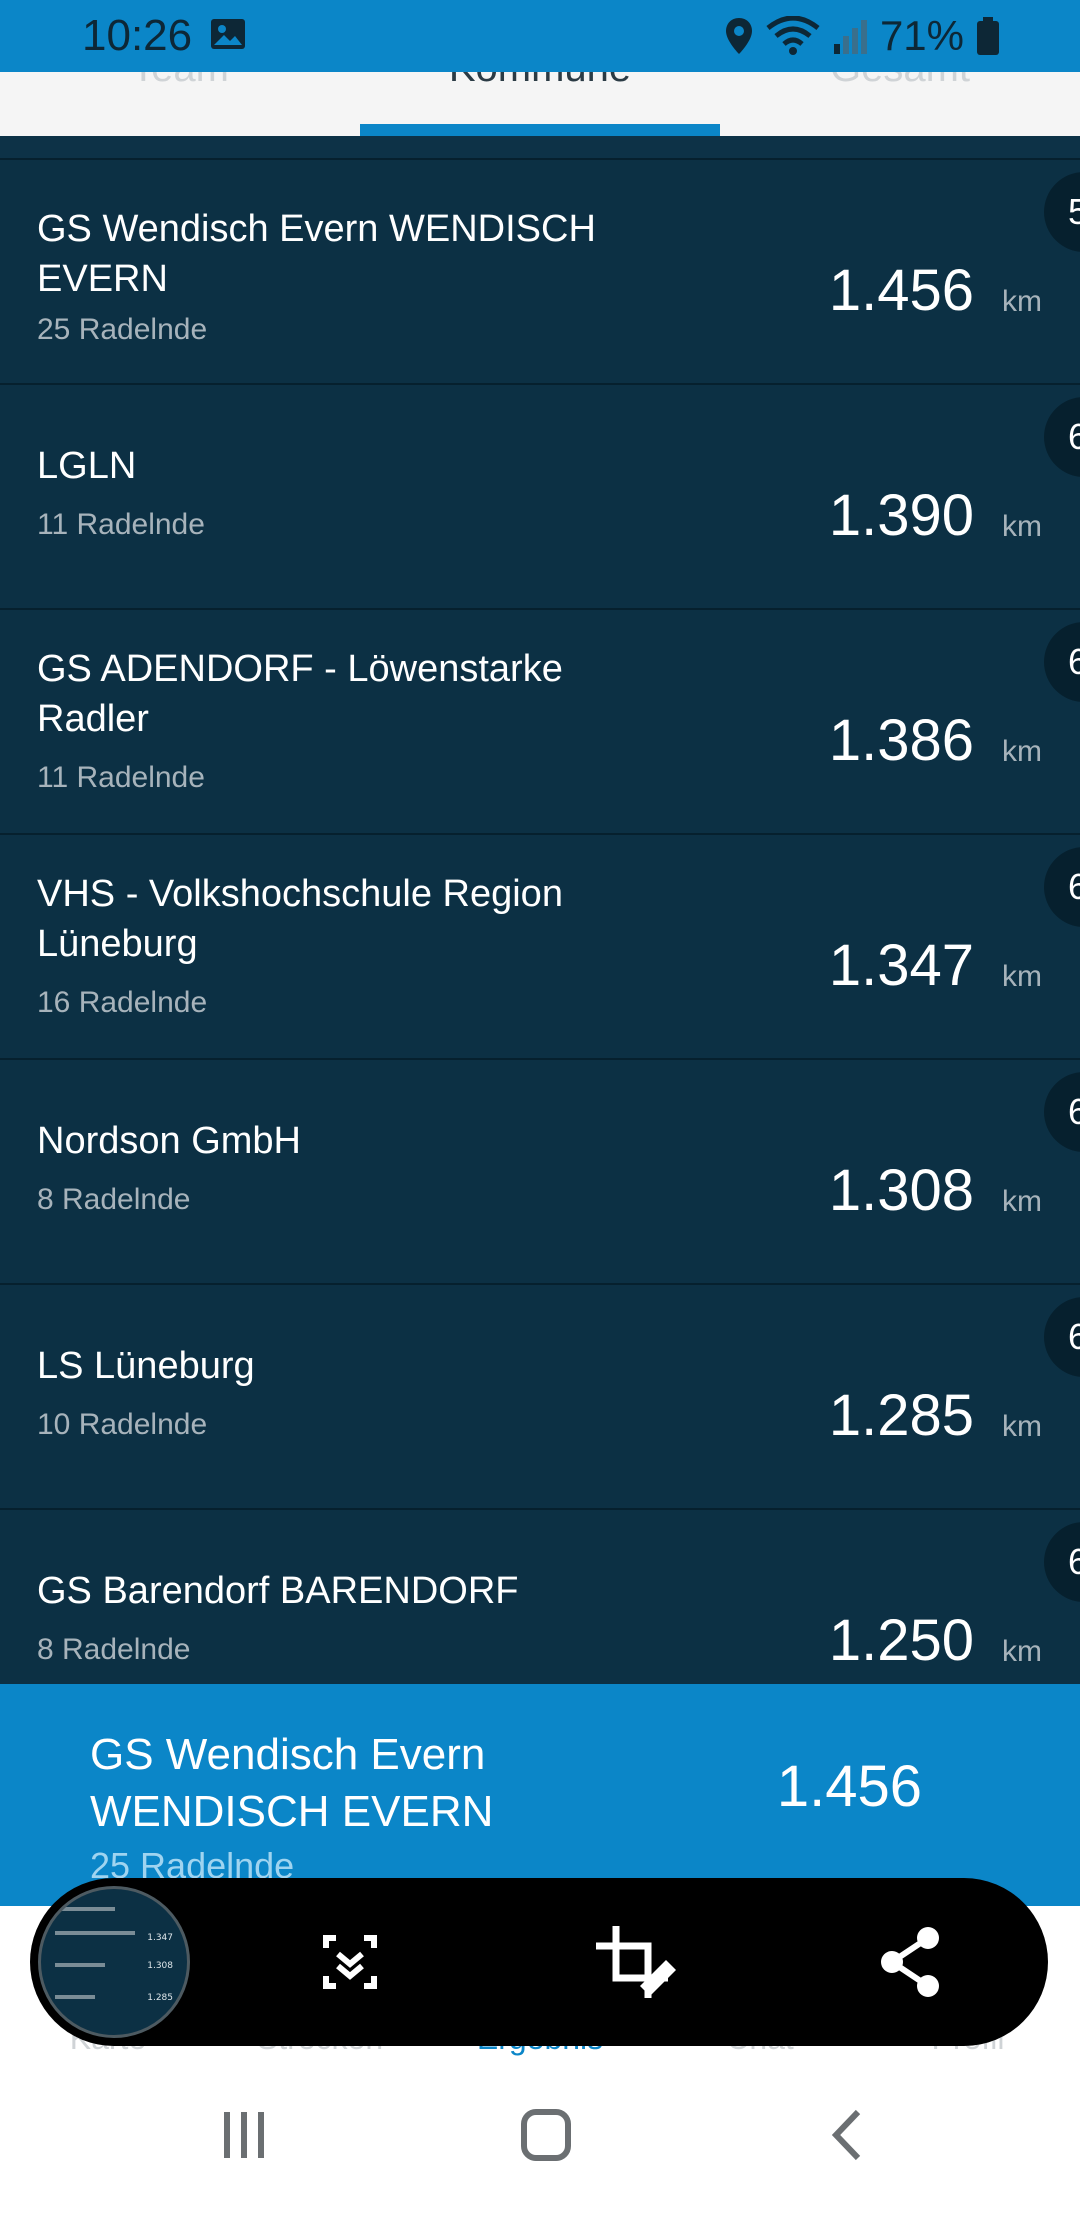  What do you see at coordinates (901, 965) in the screenshot?
I see `distance-value: 1.347` at bounding box center [901, 965].